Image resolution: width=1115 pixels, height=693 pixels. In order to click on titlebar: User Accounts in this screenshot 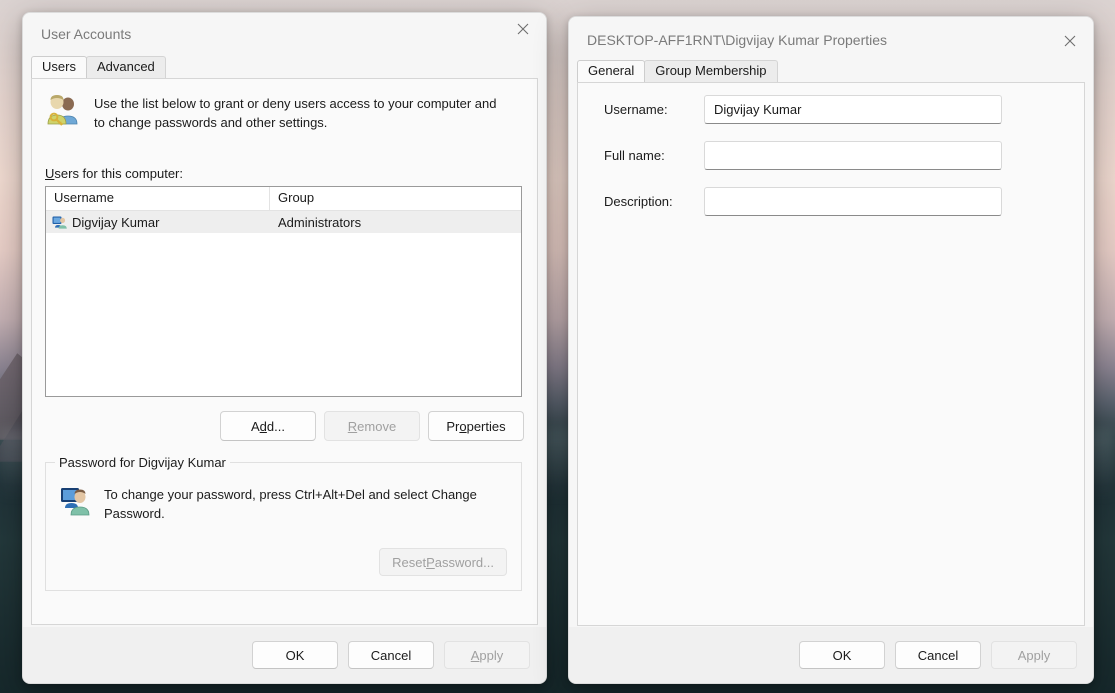, I will do `click(284, 35)`.